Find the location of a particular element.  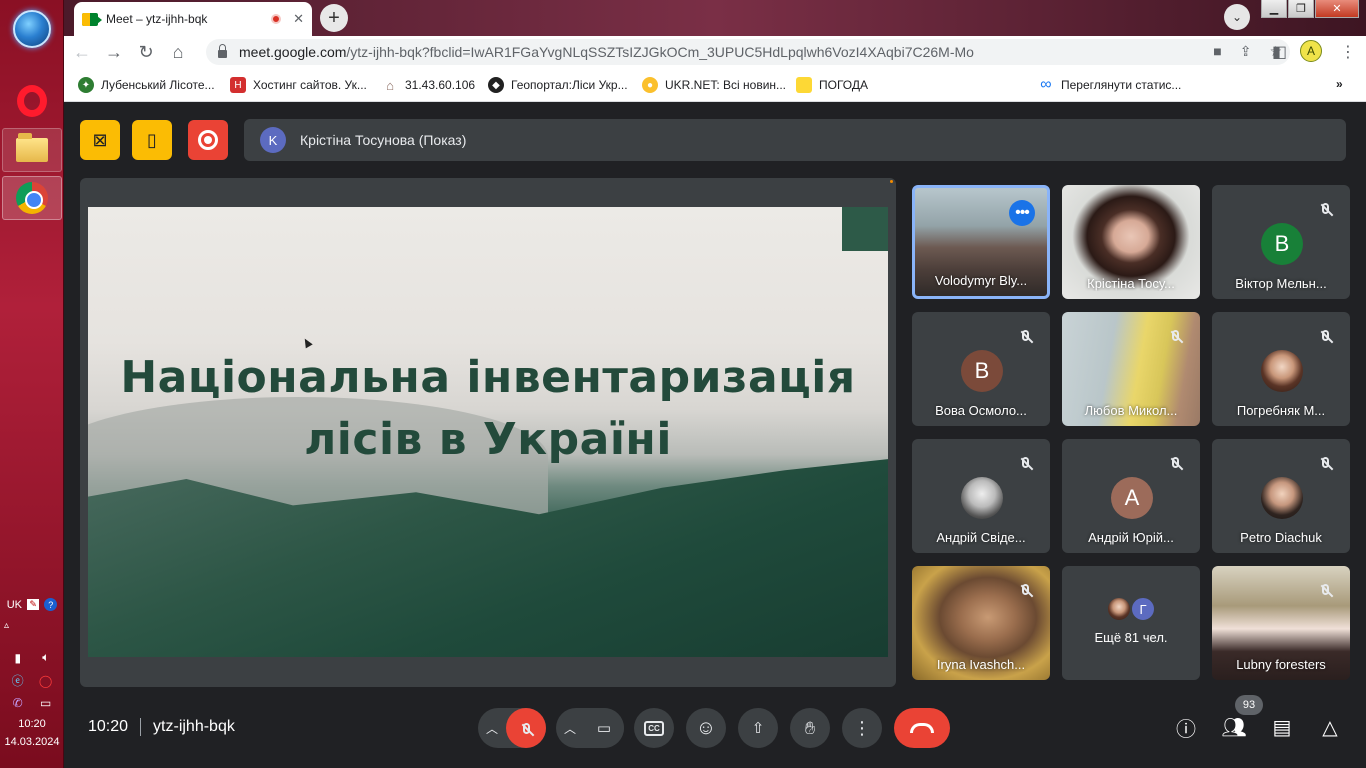

profile-avatar: A is located at coordinates (1311, 51).